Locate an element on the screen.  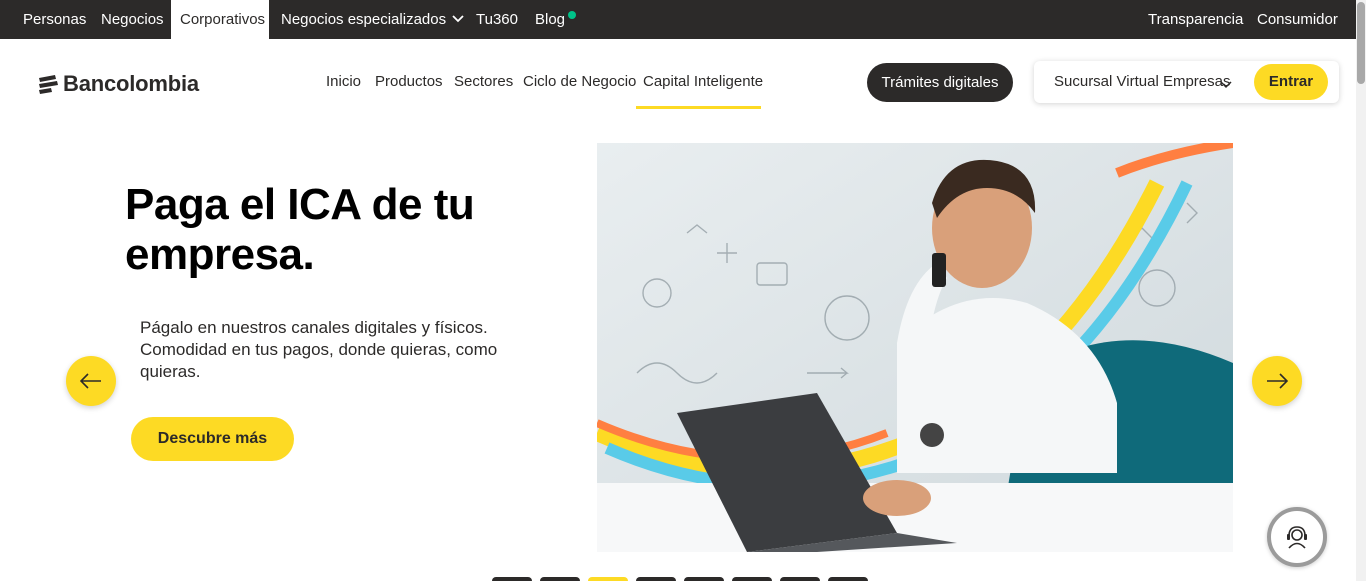
carousel-next-button is located at coordinates (1277, 381).